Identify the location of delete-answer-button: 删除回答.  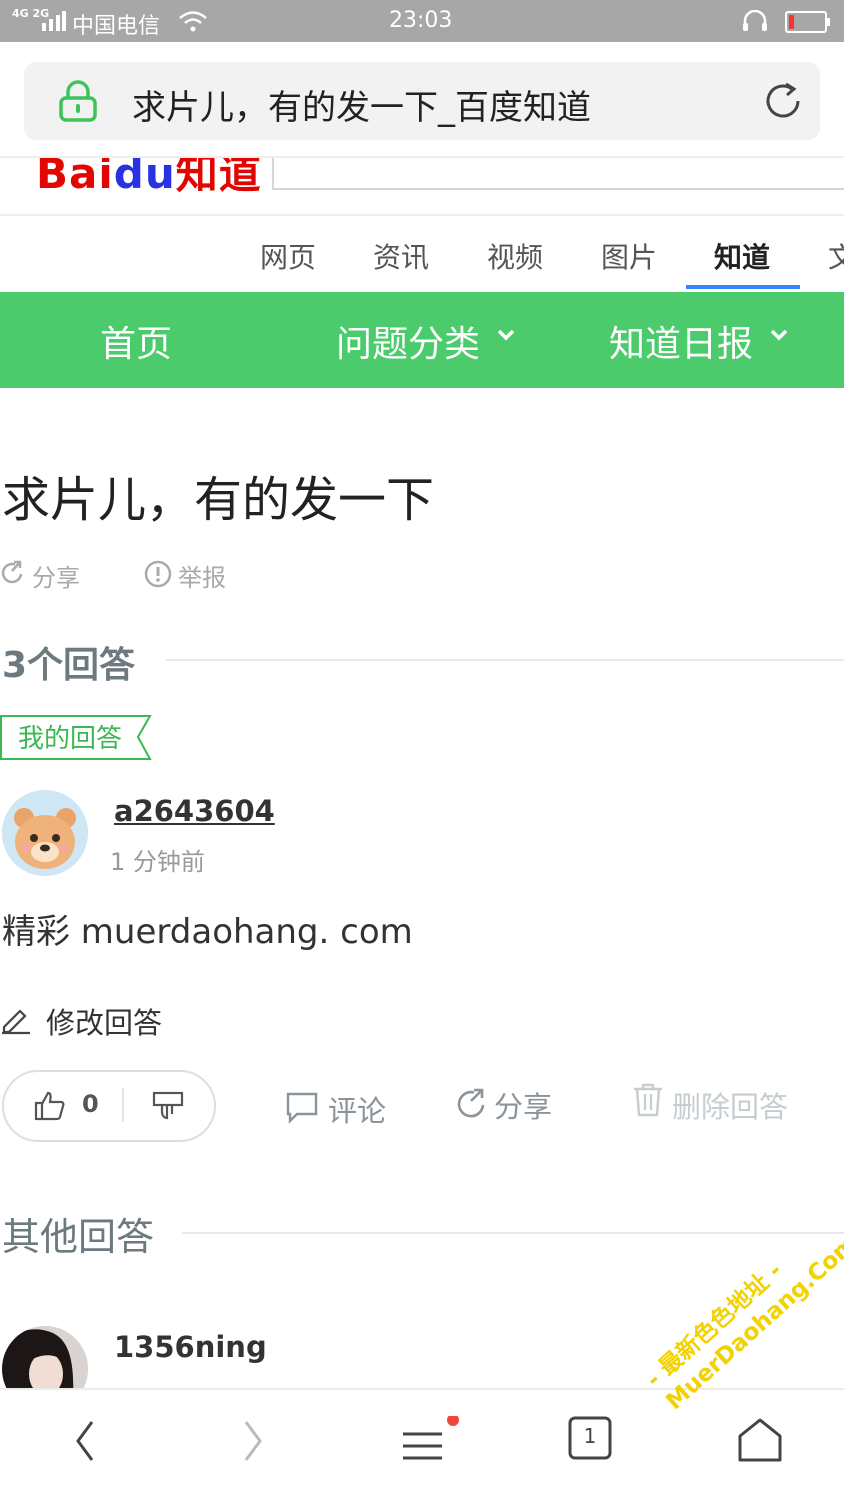
(730, 1105).